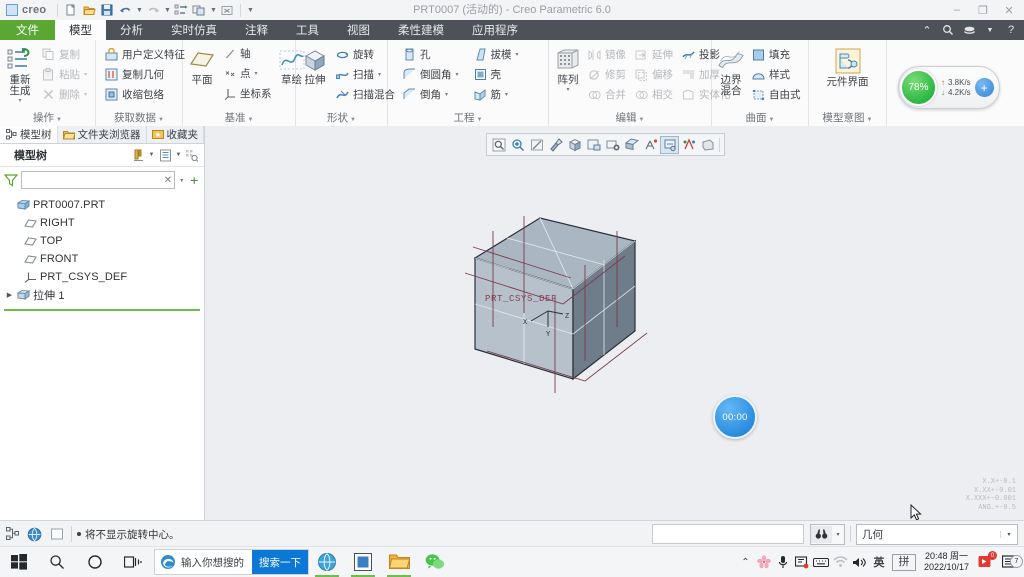  I want to click on regenerate-caret-icon: ▾, so click(19, 101).